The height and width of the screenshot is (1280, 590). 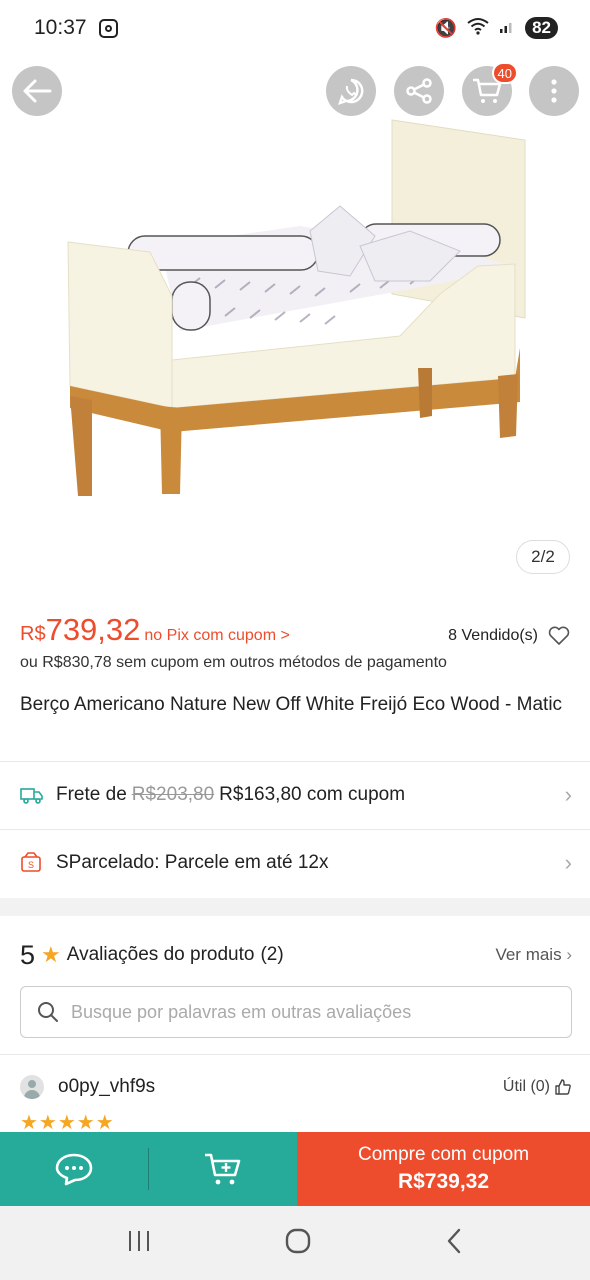 I want to click on installment-icon: S, so click(x=32, y=863).